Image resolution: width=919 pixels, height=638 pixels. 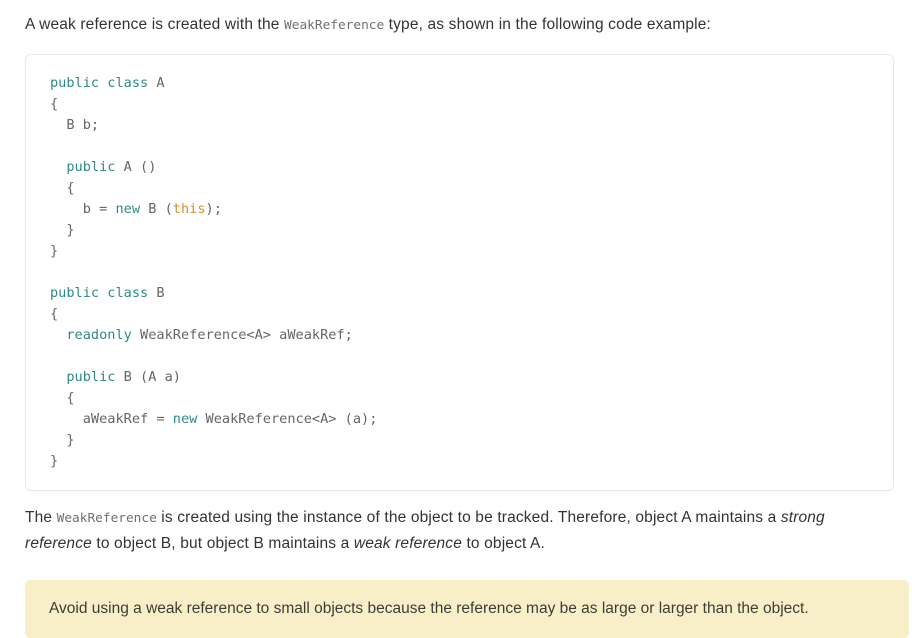 What do you see at coordinates (189, 209) in the screenshot?
I see `code-token-this: this` at bounding box center [189, 209].